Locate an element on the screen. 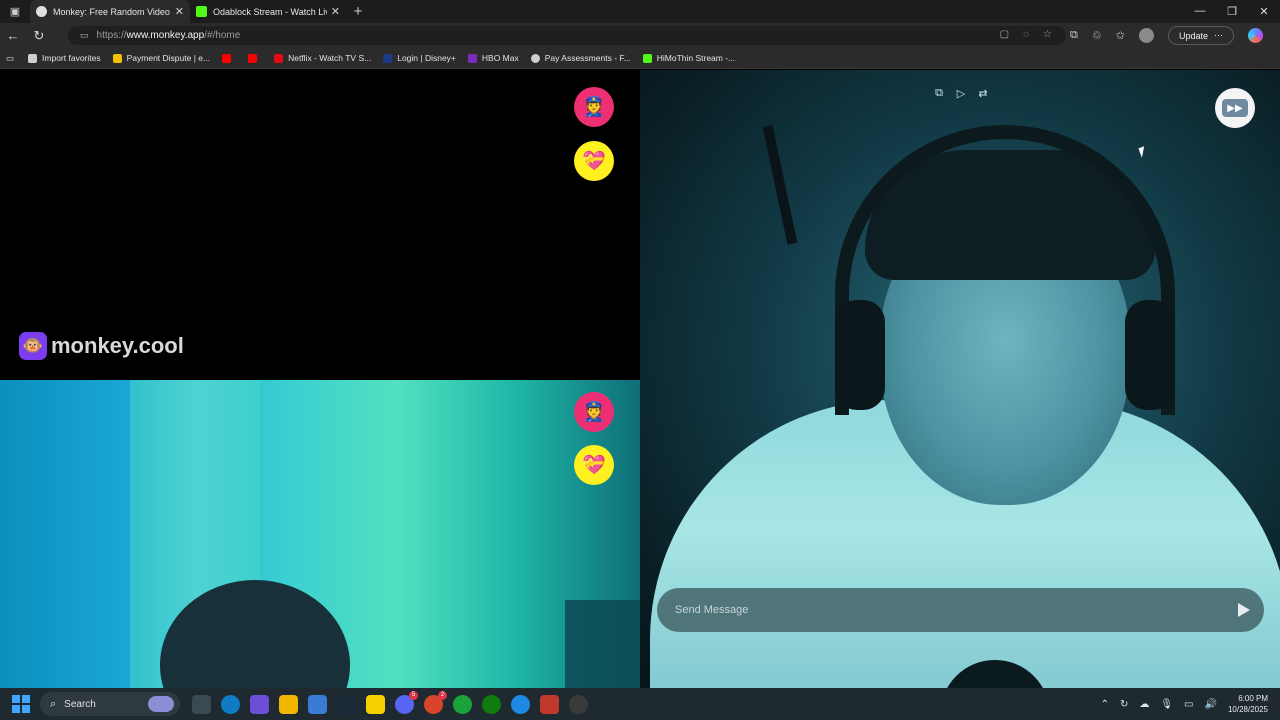 Image resolution: width=1280 pixels, height=720 pixels. folder-icon is located at coordinates (33, 58).